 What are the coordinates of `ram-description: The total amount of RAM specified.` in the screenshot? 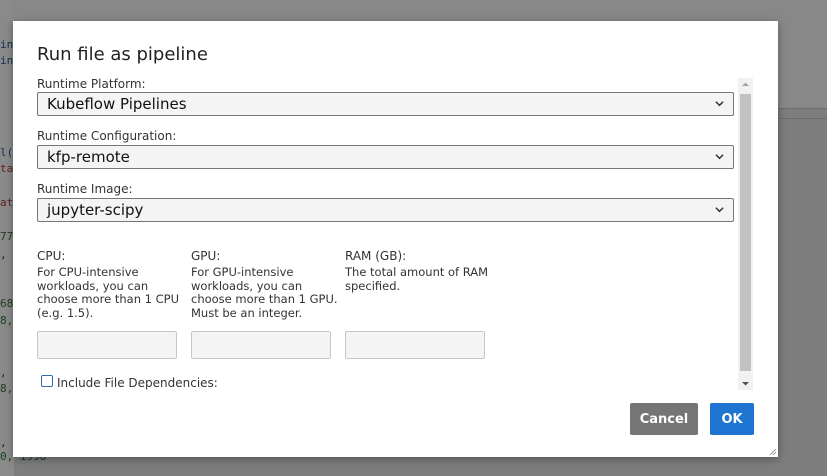 It's located at (417, 279).